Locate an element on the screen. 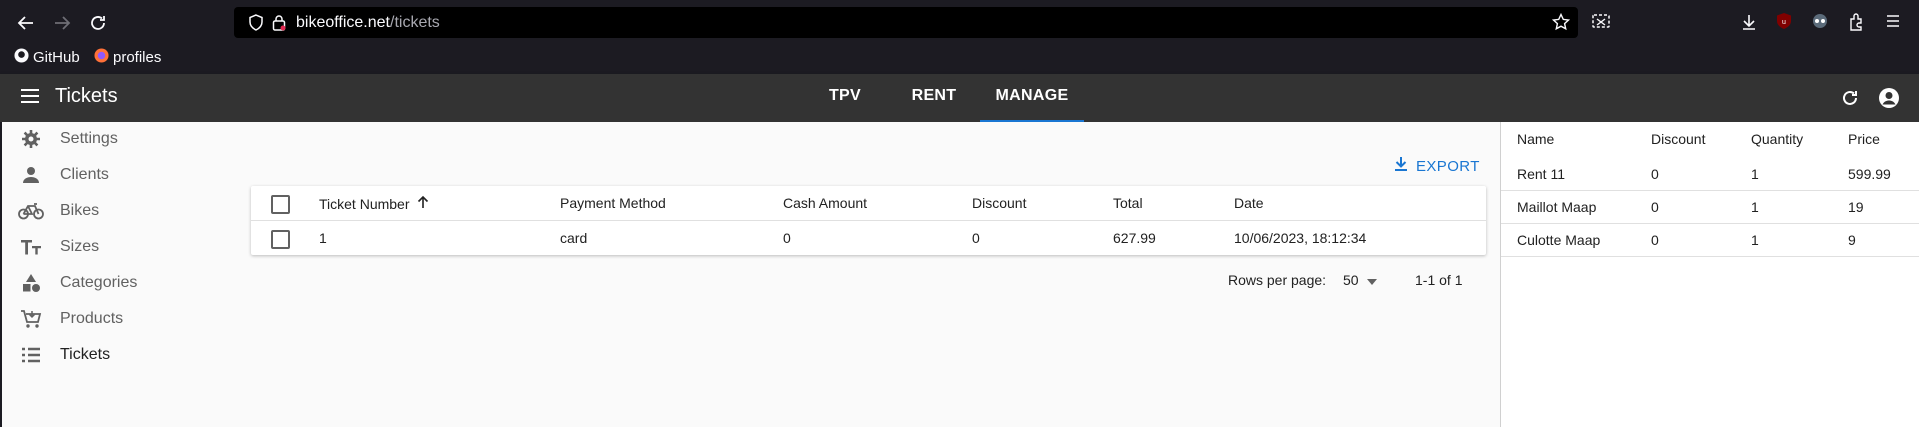 This screenshot has width=1919, height=427. header-divider is located at coordinates (868, 220).